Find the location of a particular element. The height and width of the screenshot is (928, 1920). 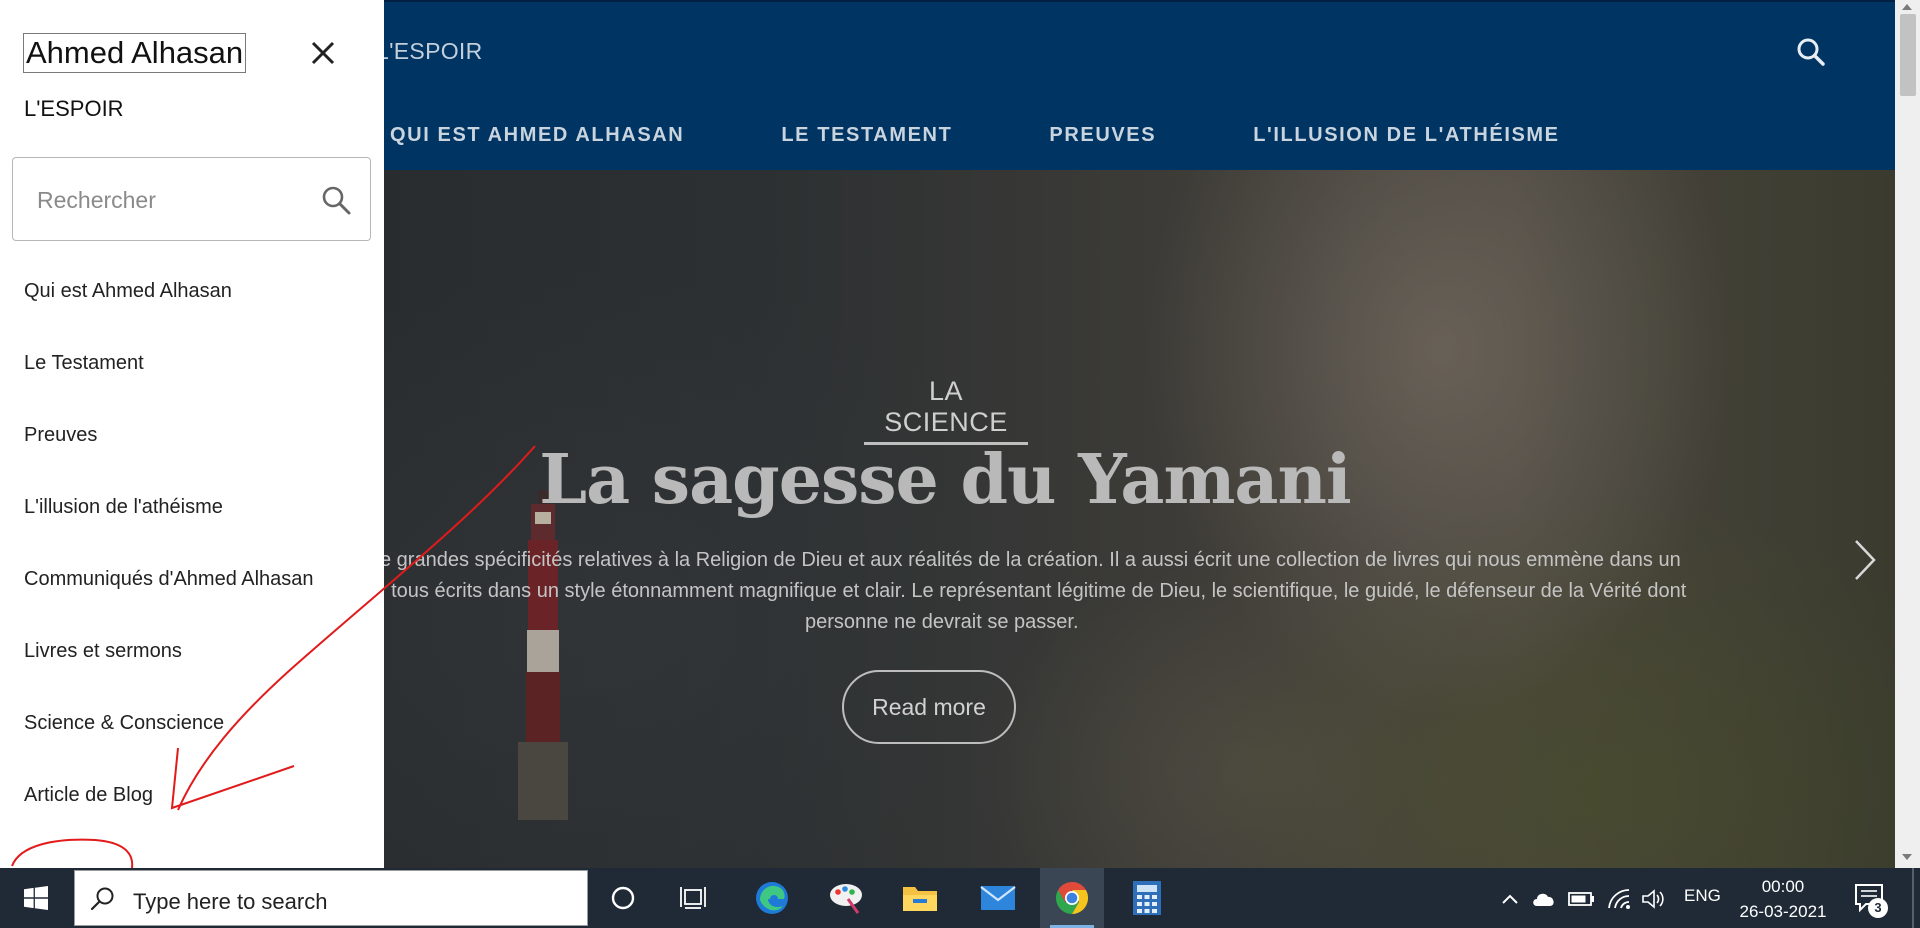

file-explorer-icon is located at coordinates (920, 898).